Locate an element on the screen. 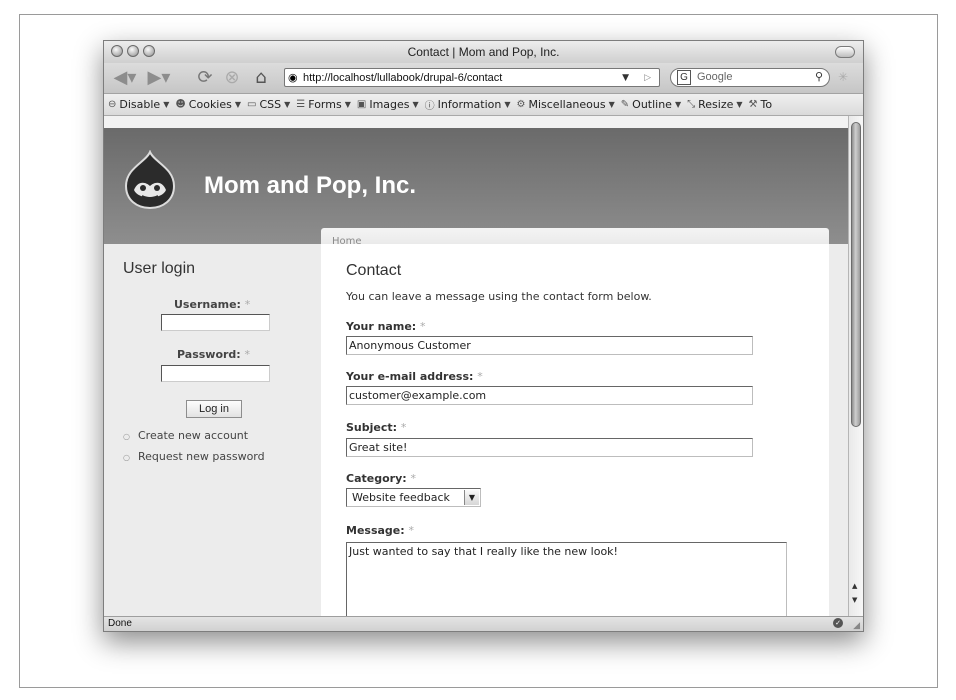 This screenshot has height=700, width=956. tools-icon: ⚒ is located at coordinates (753, 104).